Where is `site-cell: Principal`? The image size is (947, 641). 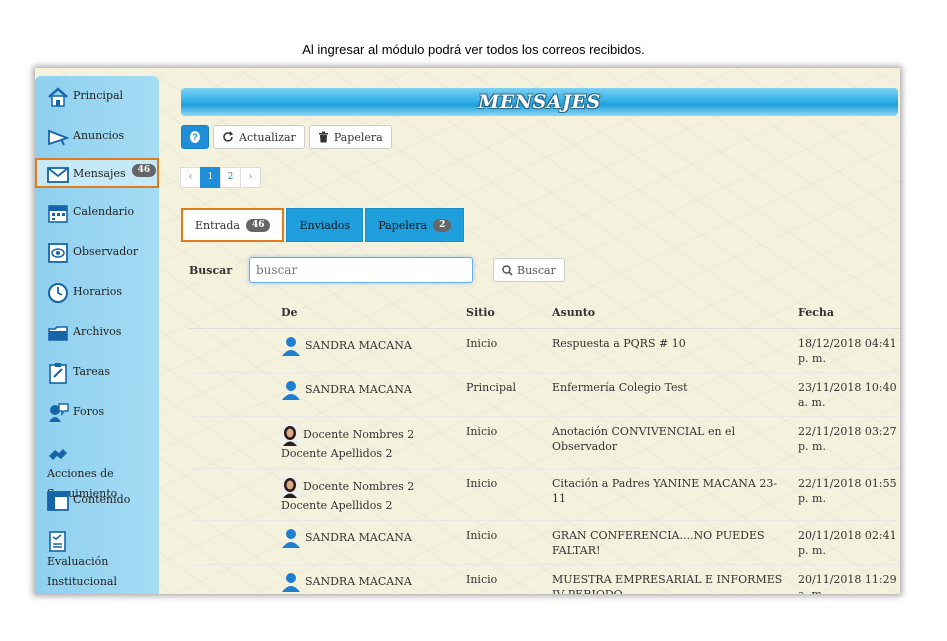 site-cell: Principal is located at coordinates (505, 393).